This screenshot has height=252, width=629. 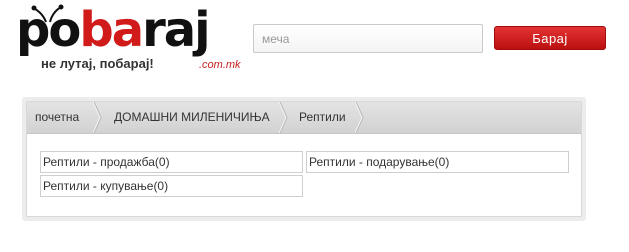 I want to click on breadcrumb: почетна ДОМАШНИ МИЛЕНИЧИЊА Рептили, so click(x=304, y=118).